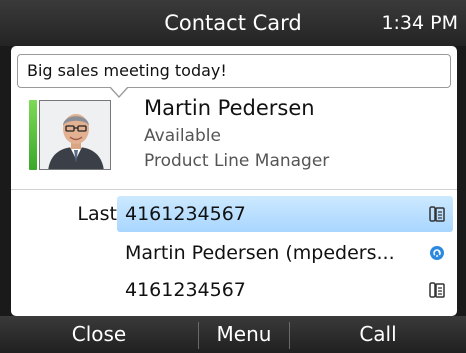 The height and width of the screenshot is (353, 466). What do you see at coordinates (229, 108) in the screenshot?
I see `contact-name: Martin Pedersen` at bounding box center [229, 108].